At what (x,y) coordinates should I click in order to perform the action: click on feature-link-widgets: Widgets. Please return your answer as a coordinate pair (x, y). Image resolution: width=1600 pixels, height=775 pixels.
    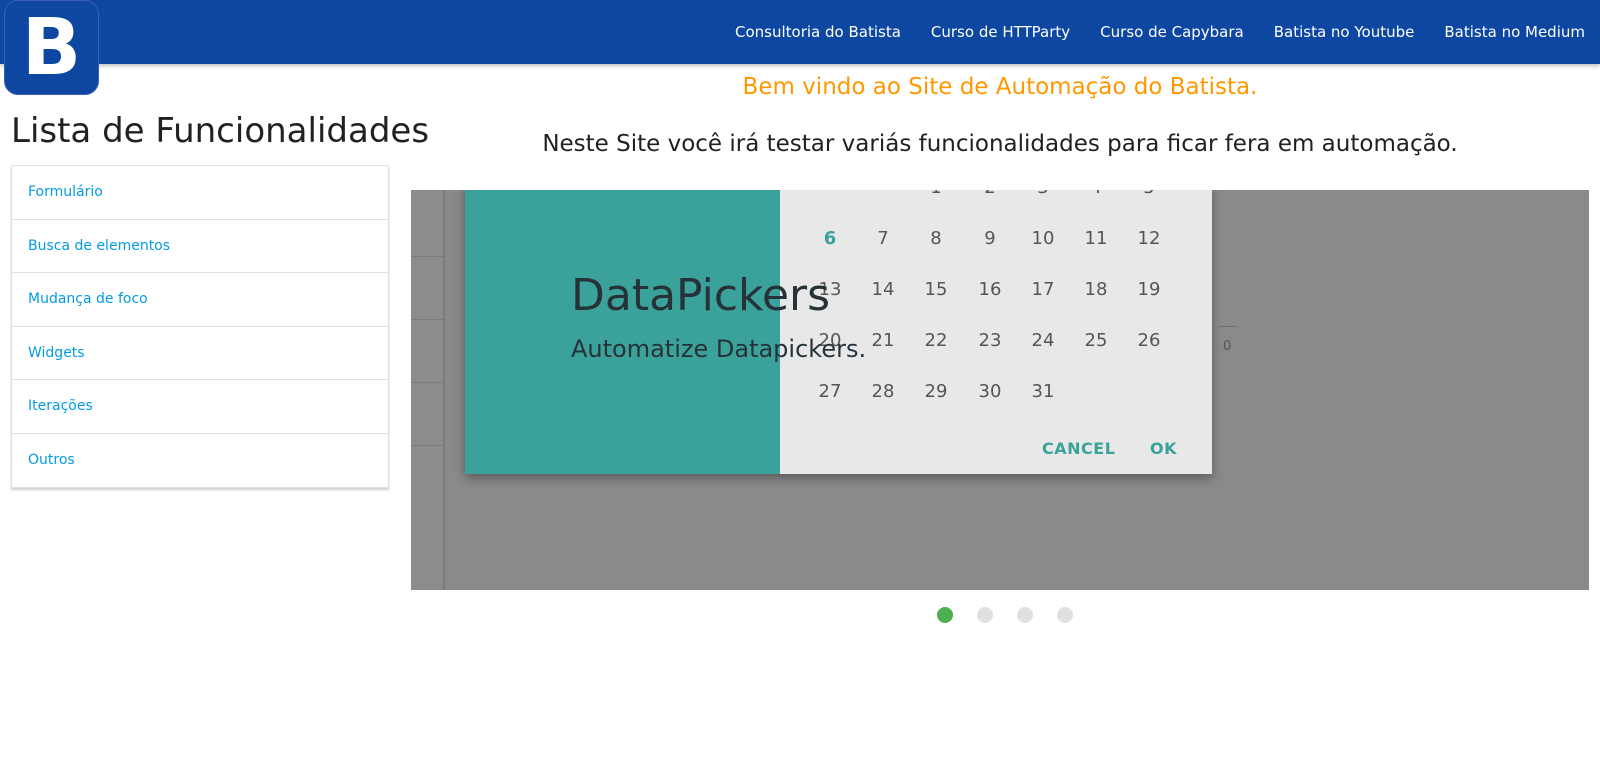
    Looking at the image, I should click on (56, 353).